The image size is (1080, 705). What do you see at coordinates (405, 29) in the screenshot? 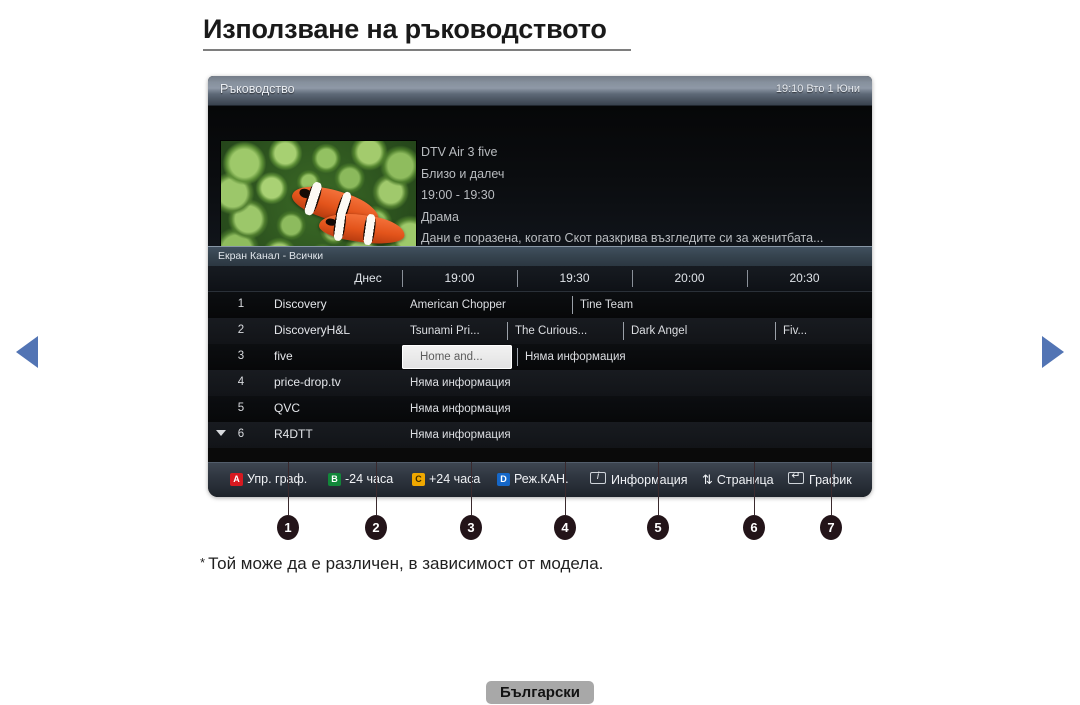
I see `page-title: Използване на ръководството` at bounding box center [405, 29].